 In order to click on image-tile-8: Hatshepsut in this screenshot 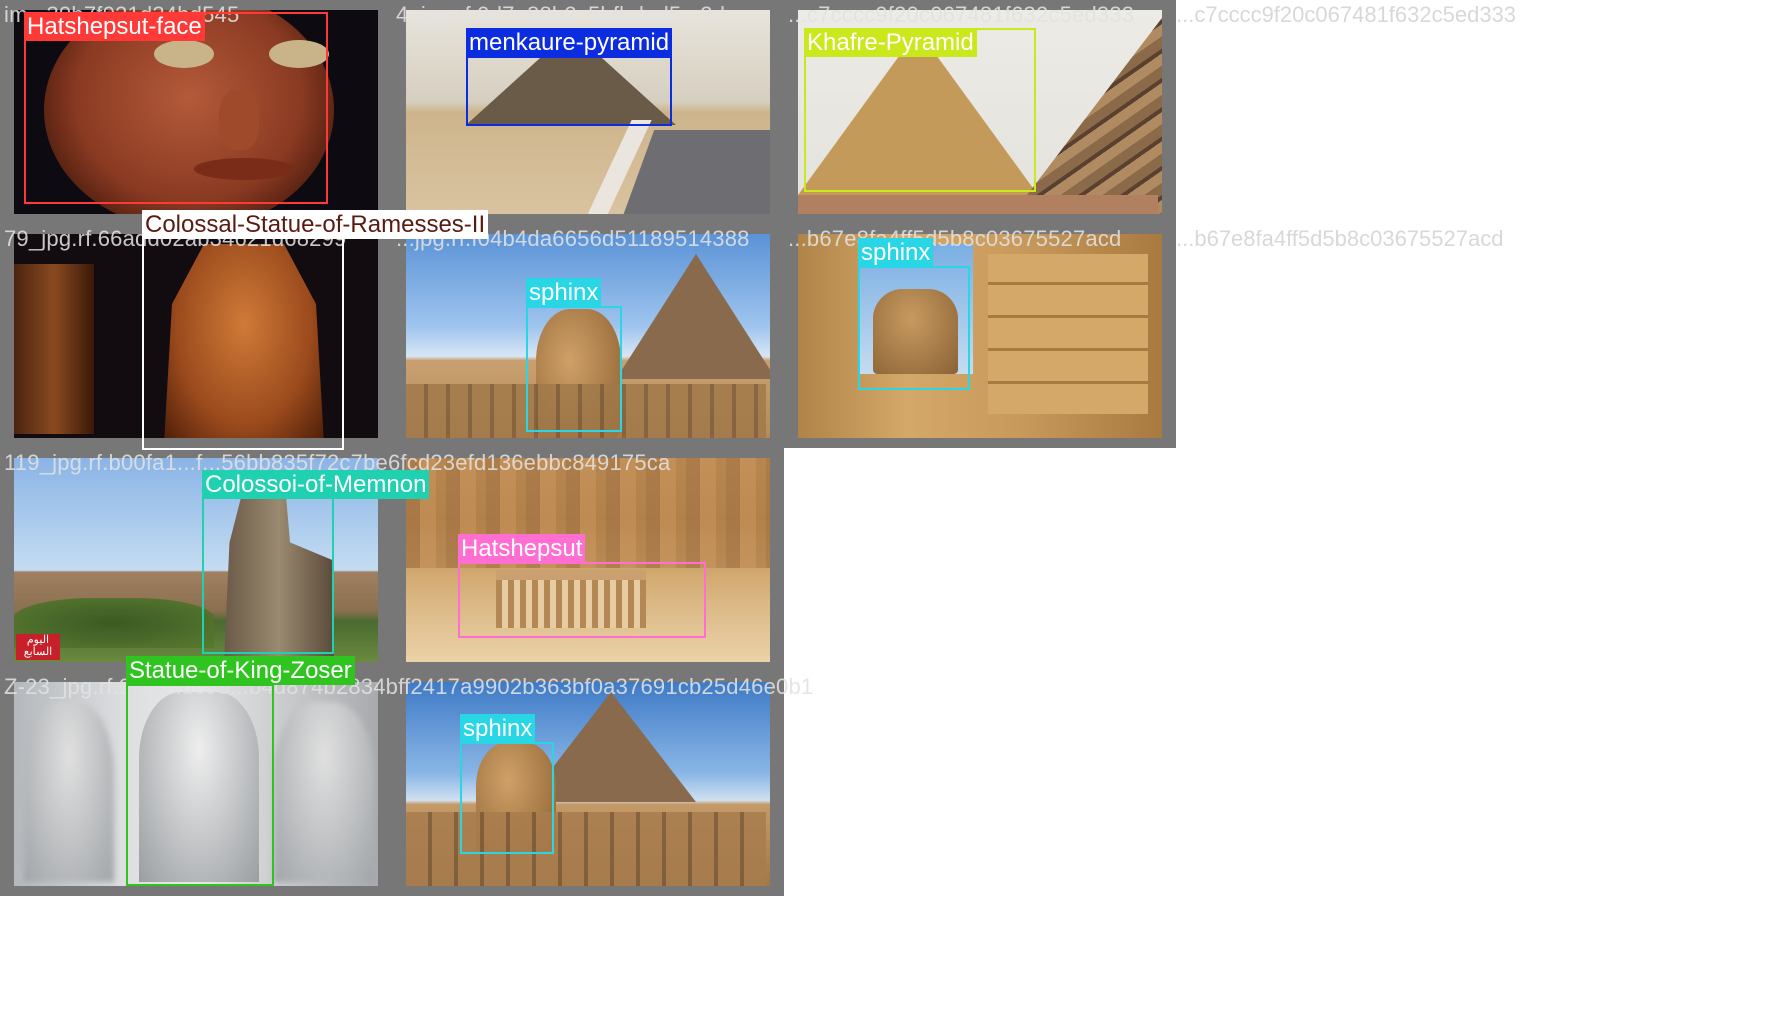, I will do `click(588, 560)`.